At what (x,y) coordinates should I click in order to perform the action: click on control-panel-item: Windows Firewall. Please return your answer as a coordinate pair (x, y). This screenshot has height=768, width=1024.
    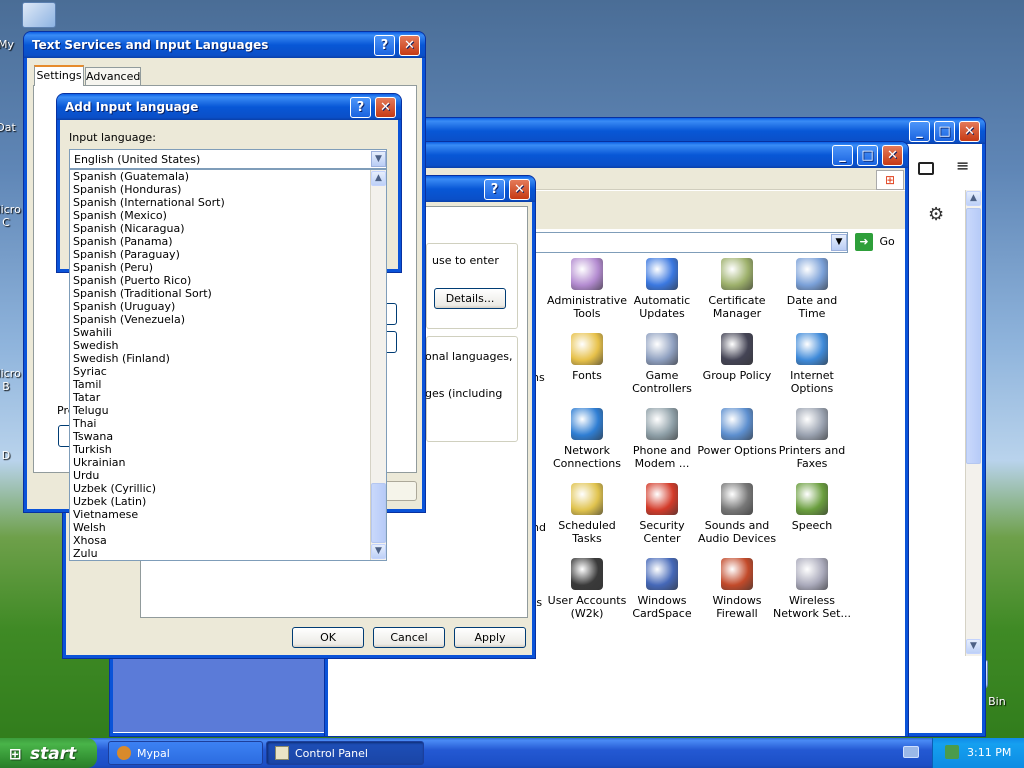
    Looking at the image, I should click on (737, 589).